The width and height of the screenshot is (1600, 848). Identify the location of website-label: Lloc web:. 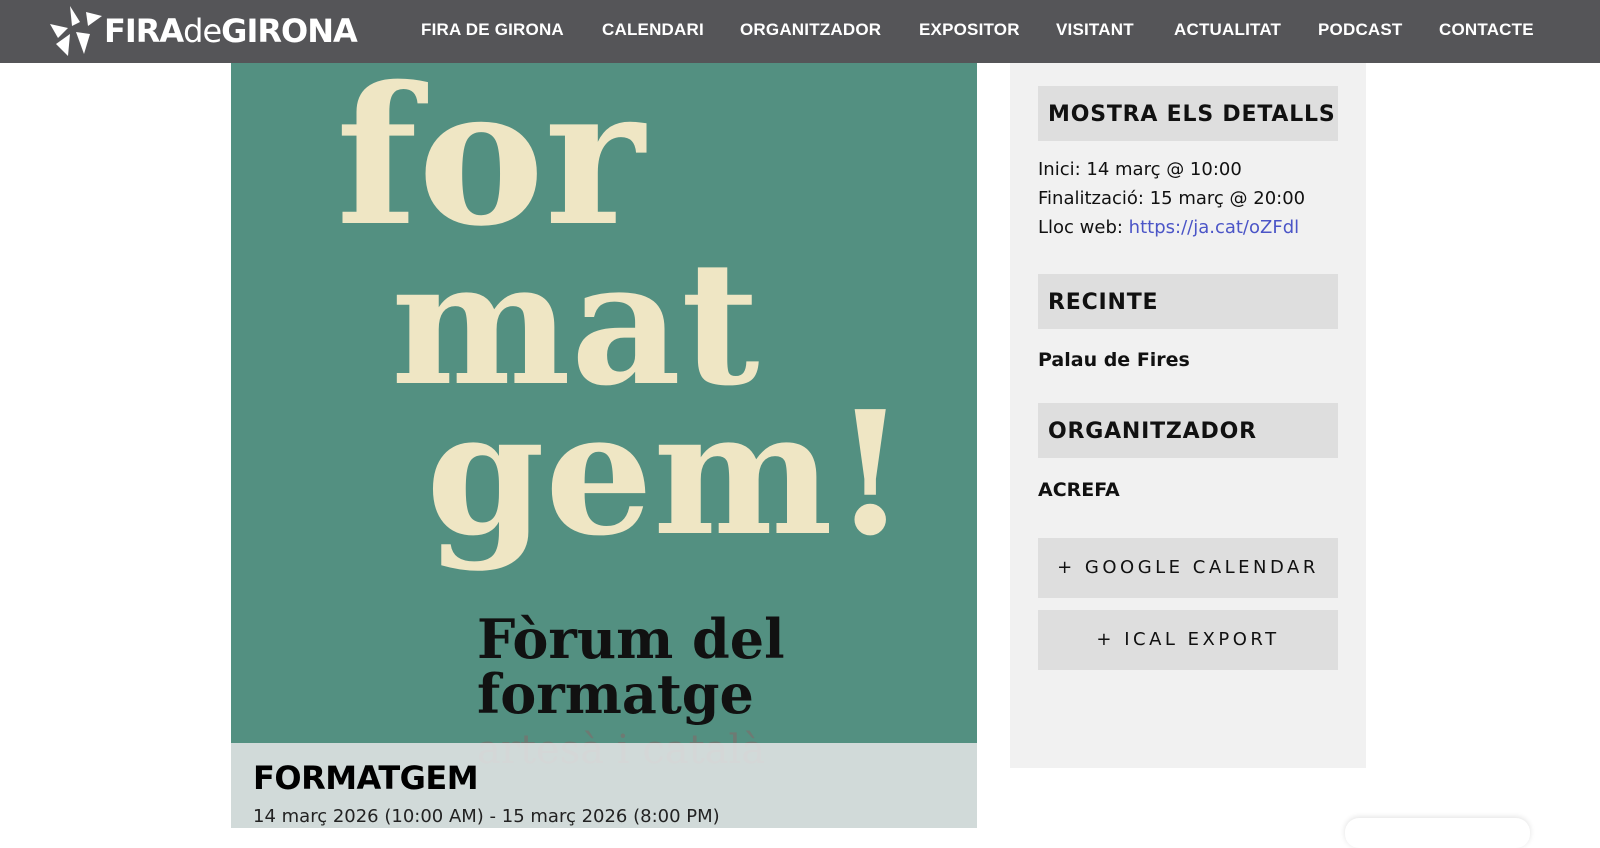
(1083, 227).